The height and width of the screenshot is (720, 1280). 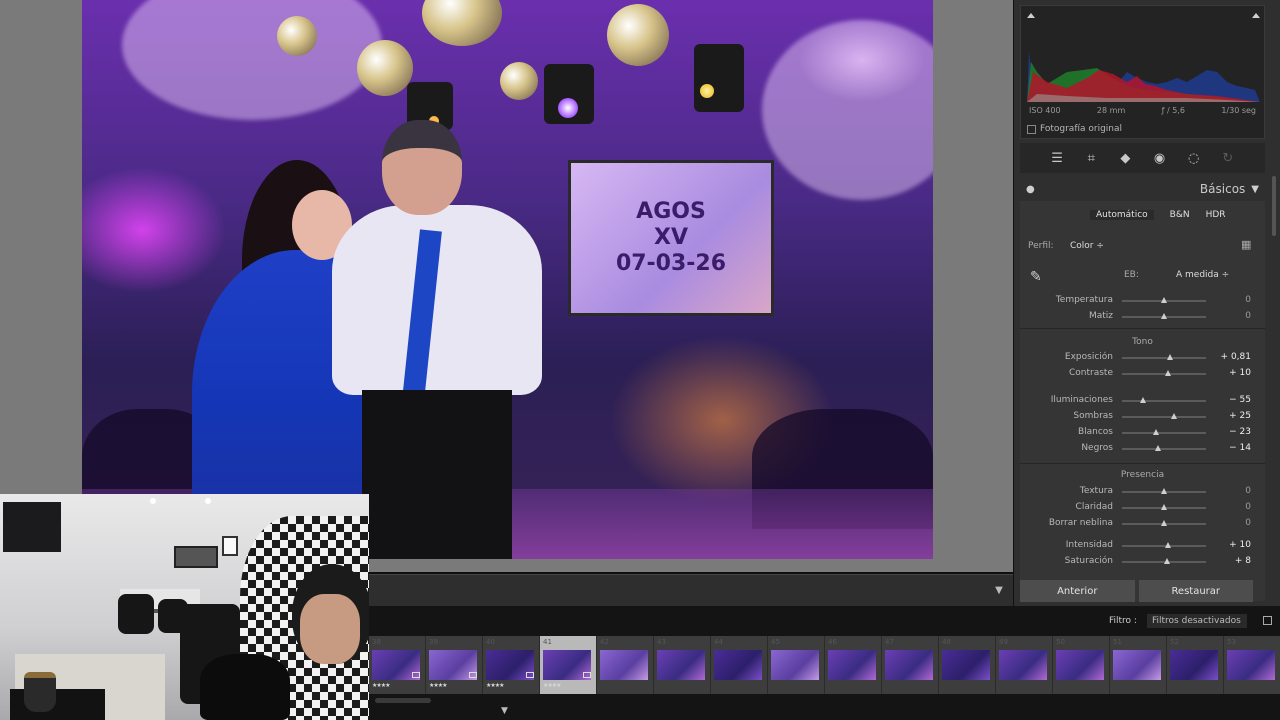 I want to click on slider-row: Negros − 14, so click(x=1142, y=449).